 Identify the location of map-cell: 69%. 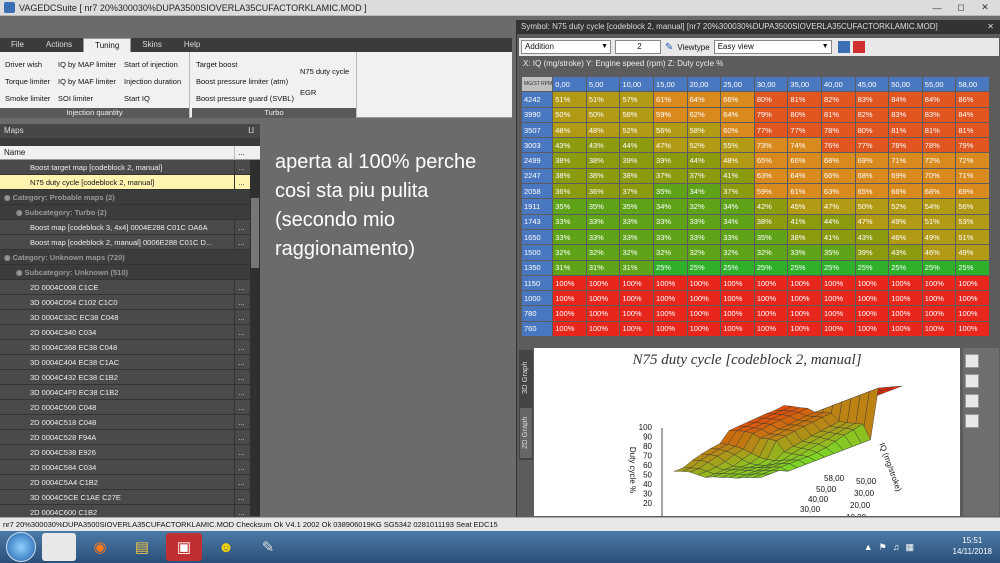
(905, 176).